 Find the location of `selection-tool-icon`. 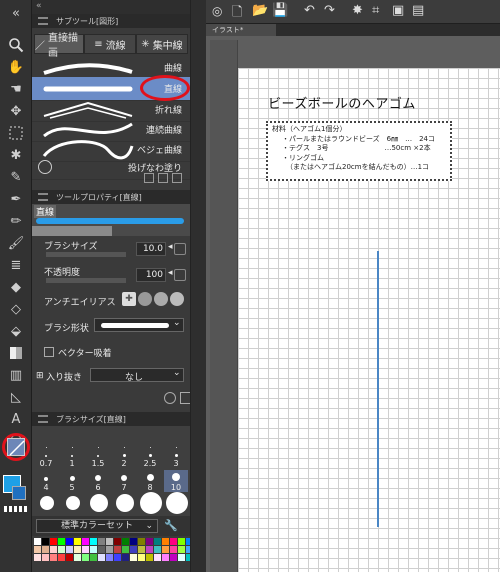

selection-tool-icon is located at coordinates (16, 133).